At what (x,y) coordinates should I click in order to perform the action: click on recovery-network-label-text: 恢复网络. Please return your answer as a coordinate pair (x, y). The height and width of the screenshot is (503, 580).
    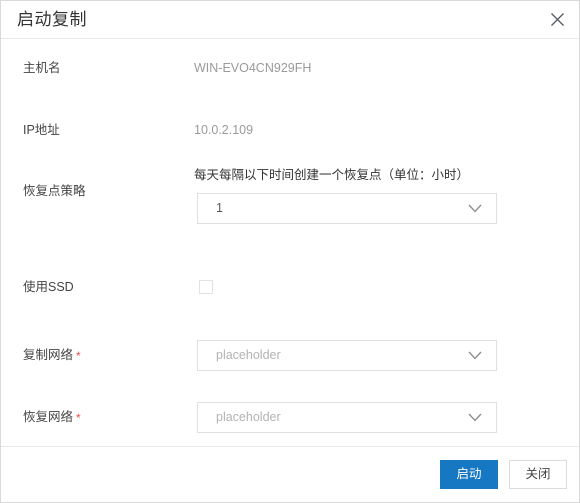
    Looking at the image, I should click on (48, 417).